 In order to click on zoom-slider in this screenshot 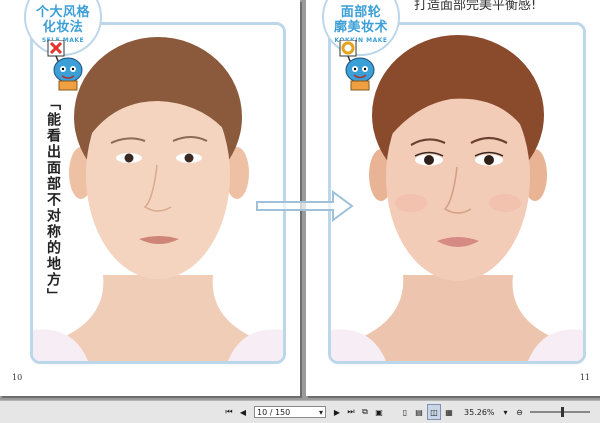, I will do `click(559, 412)`.